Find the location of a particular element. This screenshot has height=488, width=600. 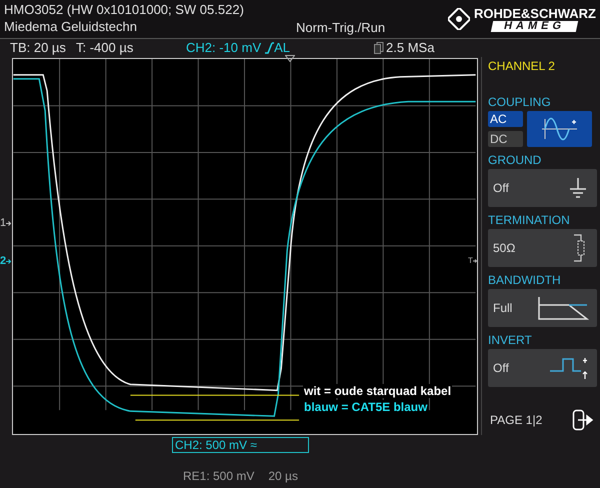

page-indicator: PAGE 1|2 is located at coordinates (516, 420).